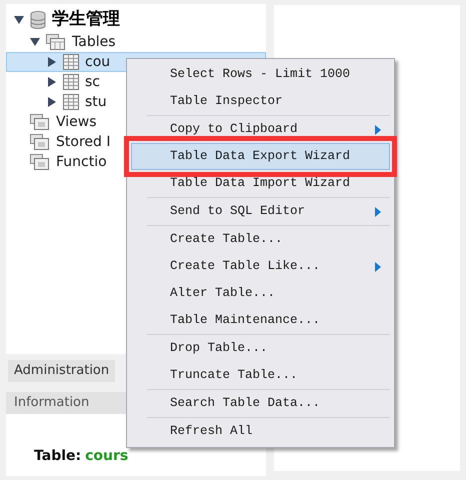  I want to click on table-name: cours, so click(106, 456).